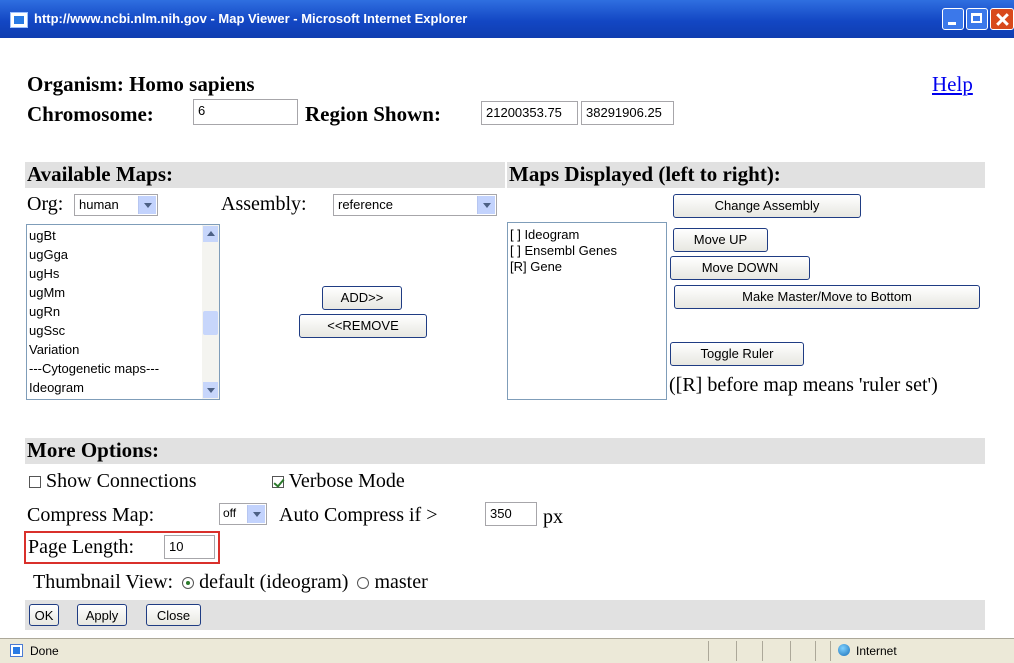 The image size is (1014, 663). I want to click on org-select: human, so click(116, 205).